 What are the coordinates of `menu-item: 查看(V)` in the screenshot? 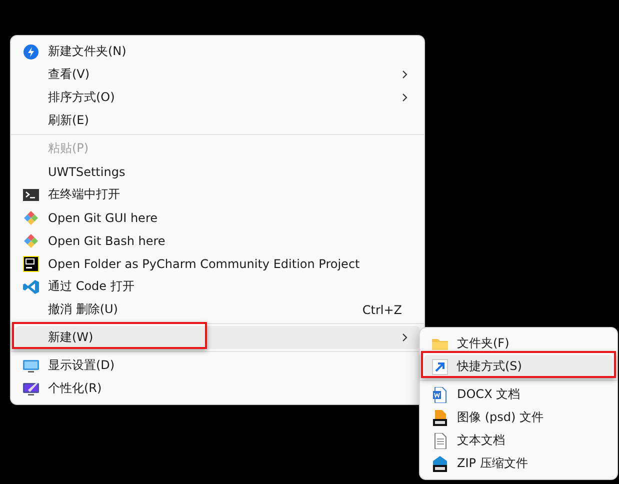 It's located at (217, 74).